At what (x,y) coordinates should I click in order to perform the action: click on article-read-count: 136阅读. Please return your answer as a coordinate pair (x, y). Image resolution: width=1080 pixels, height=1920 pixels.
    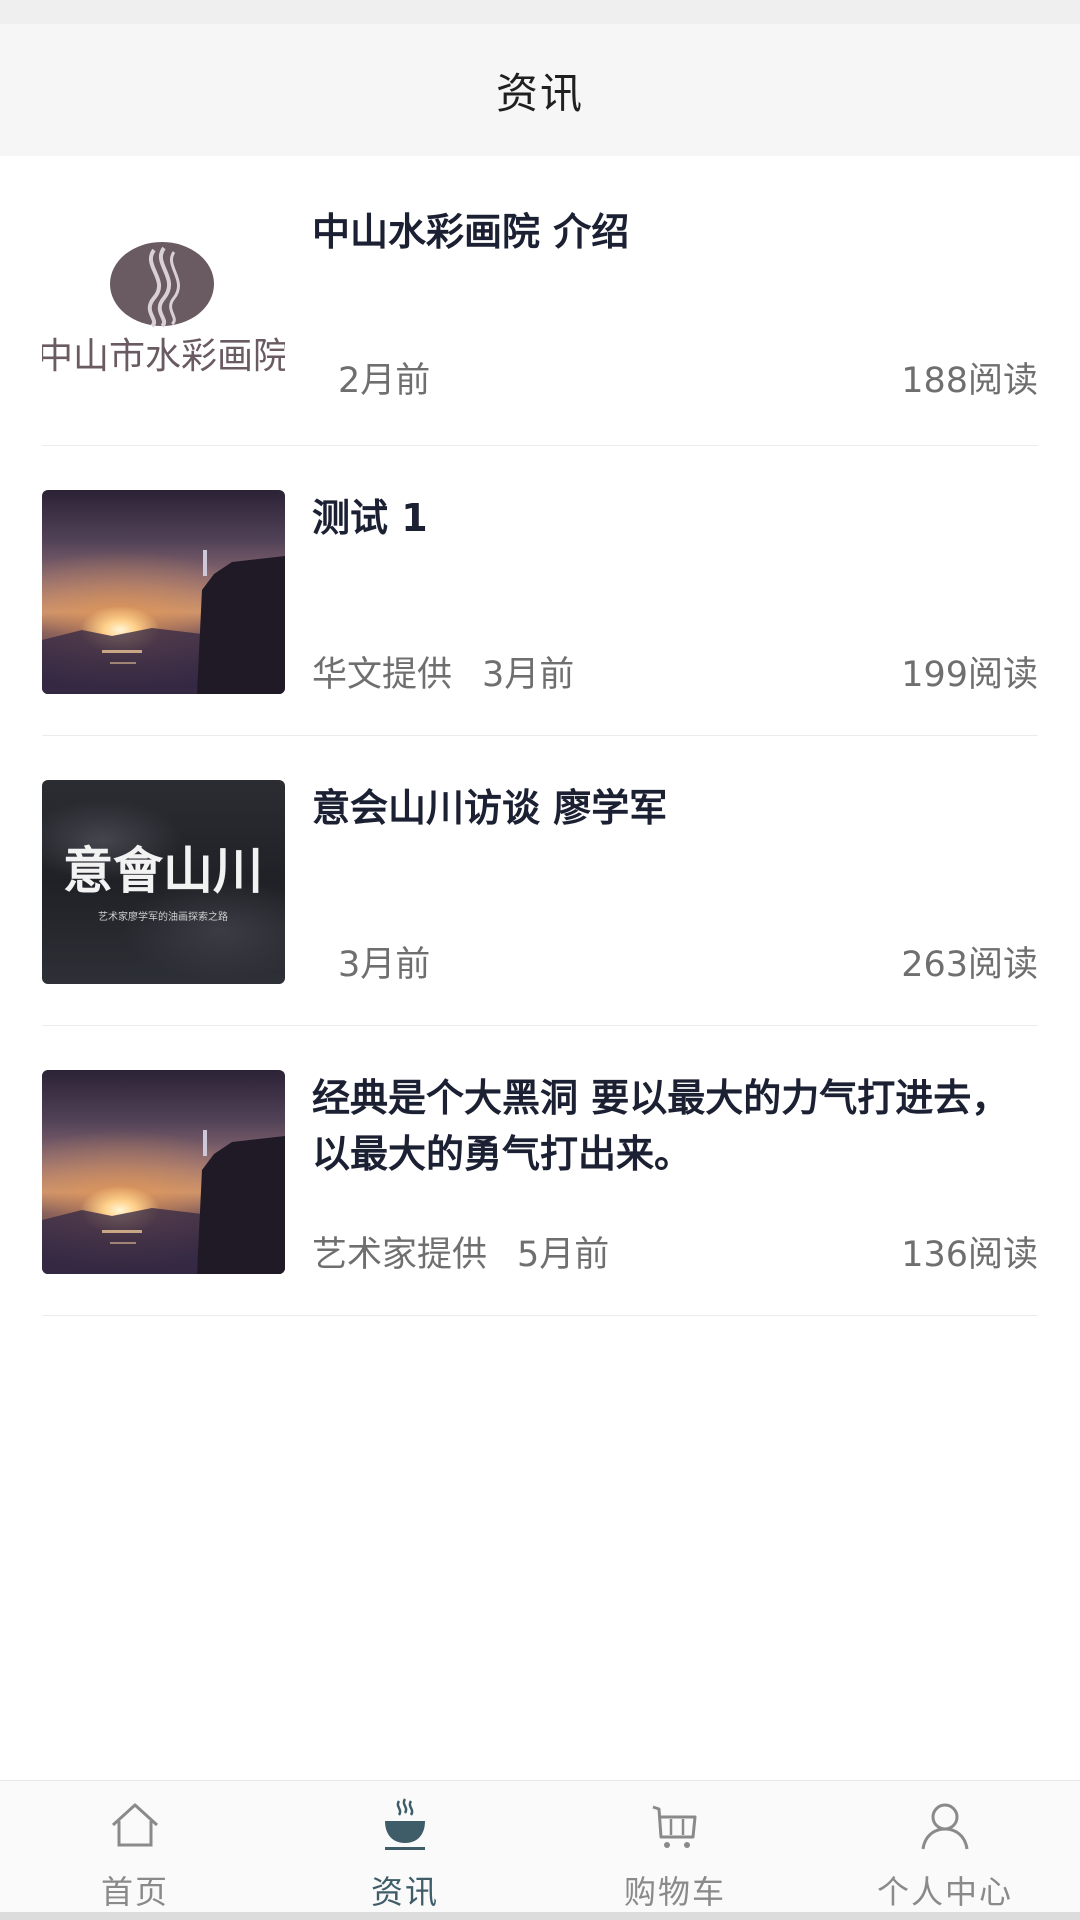
    Looking at the image, I should click on (969, 1255).